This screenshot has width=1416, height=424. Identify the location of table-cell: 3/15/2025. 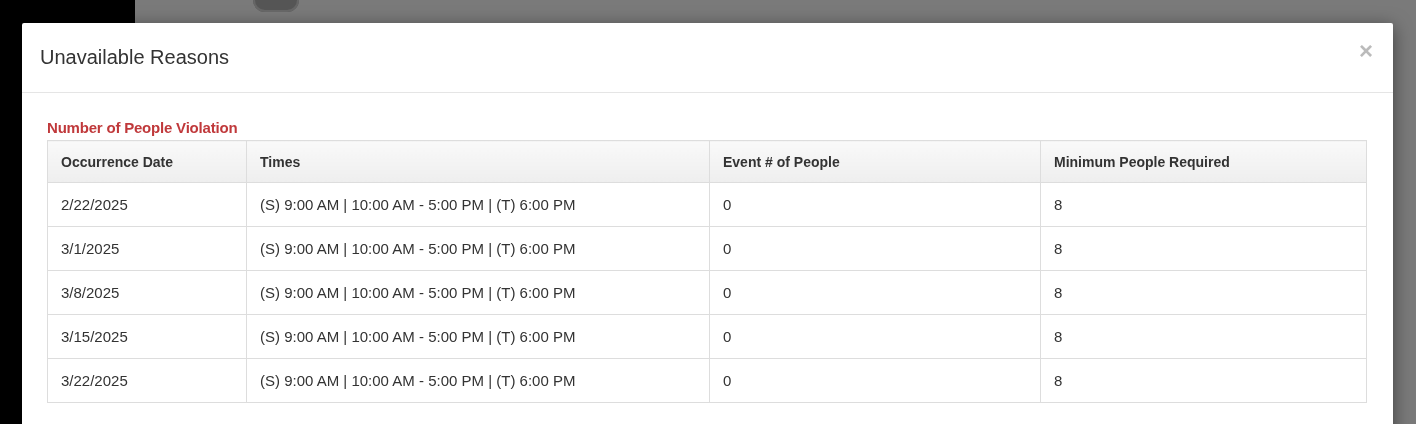
(147, 336).